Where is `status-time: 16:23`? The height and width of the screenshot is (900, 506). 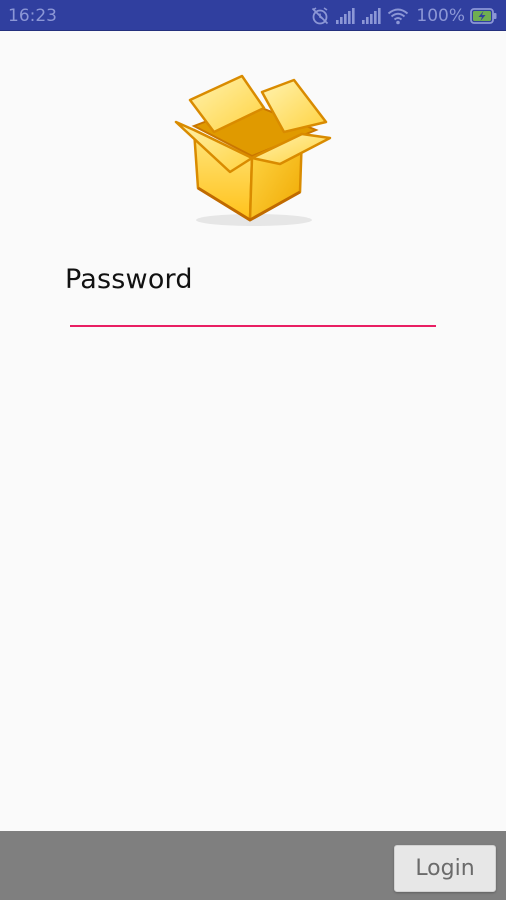
status-time: 16:23 is located at coordinates (32, 16).